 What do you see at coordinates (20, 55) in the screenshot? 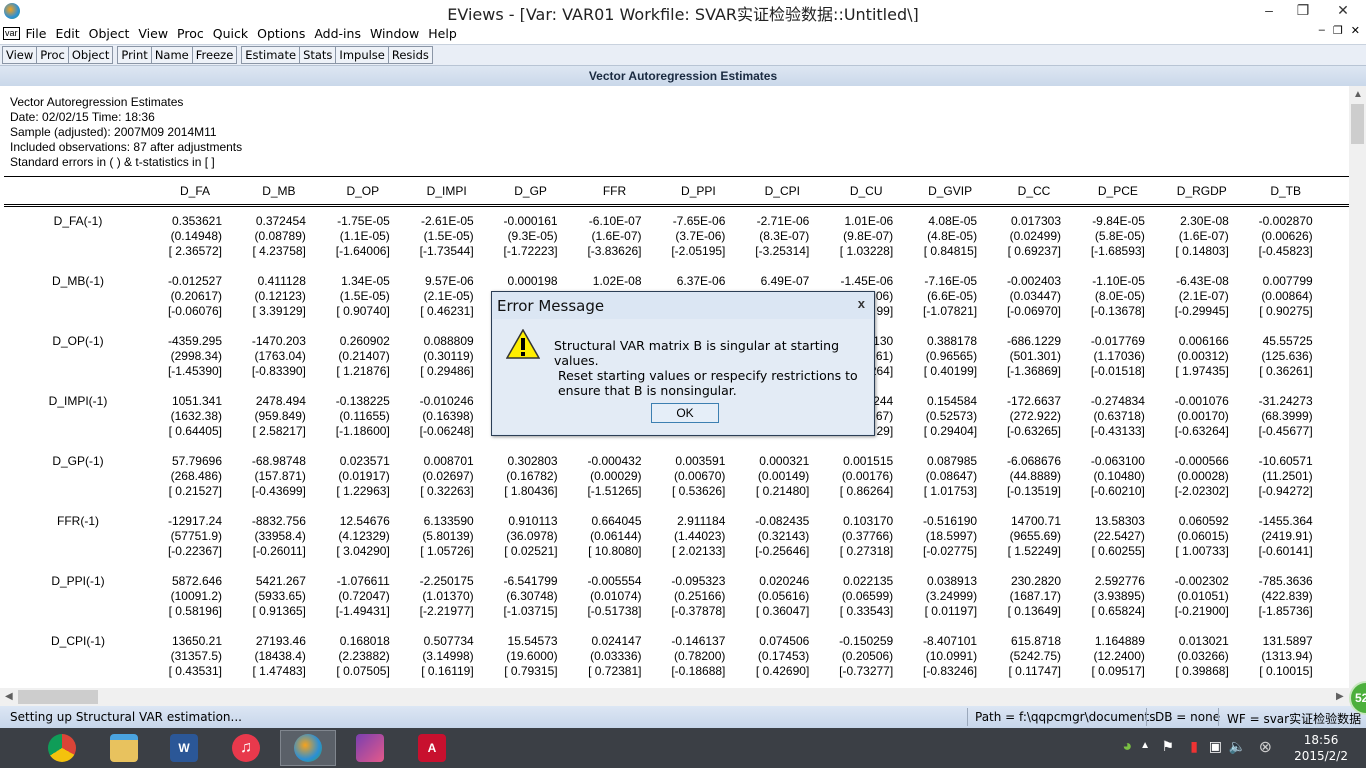
I see `view-button: View` at bounding box center [20, 55].